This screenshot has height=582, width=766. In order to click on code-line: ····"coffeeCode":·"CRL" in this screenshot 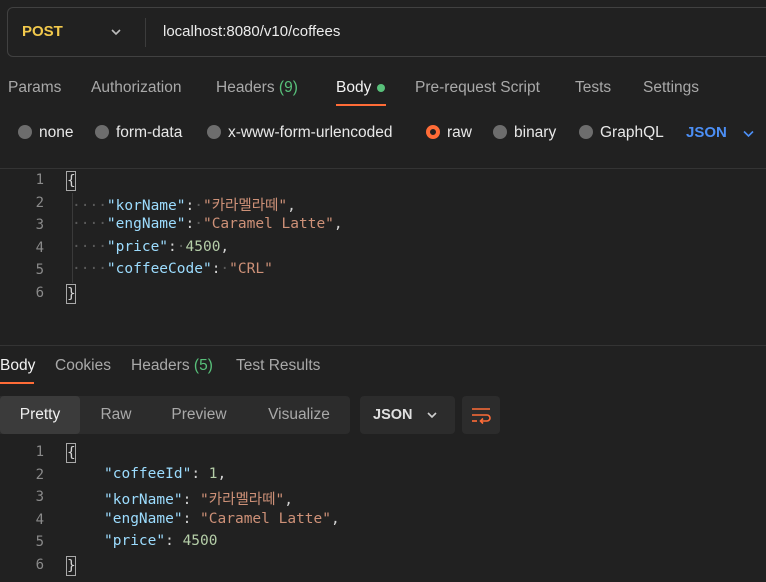, I will do `click(172, 269)`.